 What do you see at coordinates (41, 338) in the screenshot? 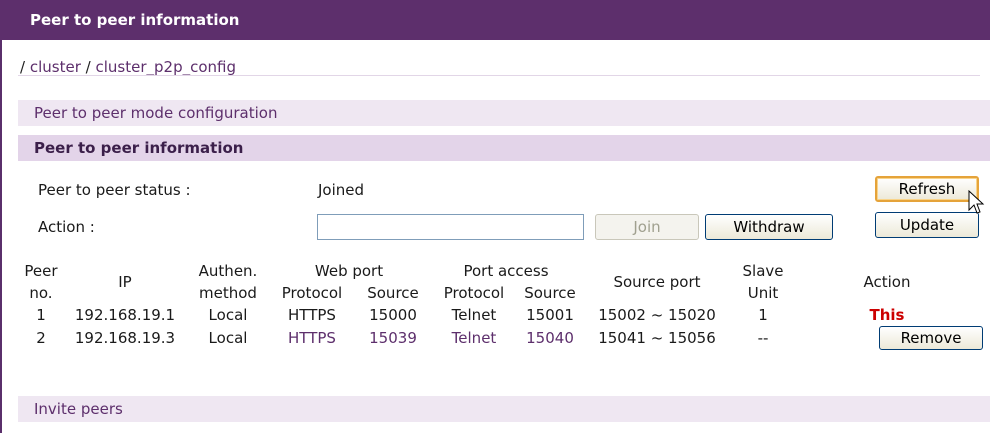
I see `peer-no: 2` at bounding box center [41, 338].